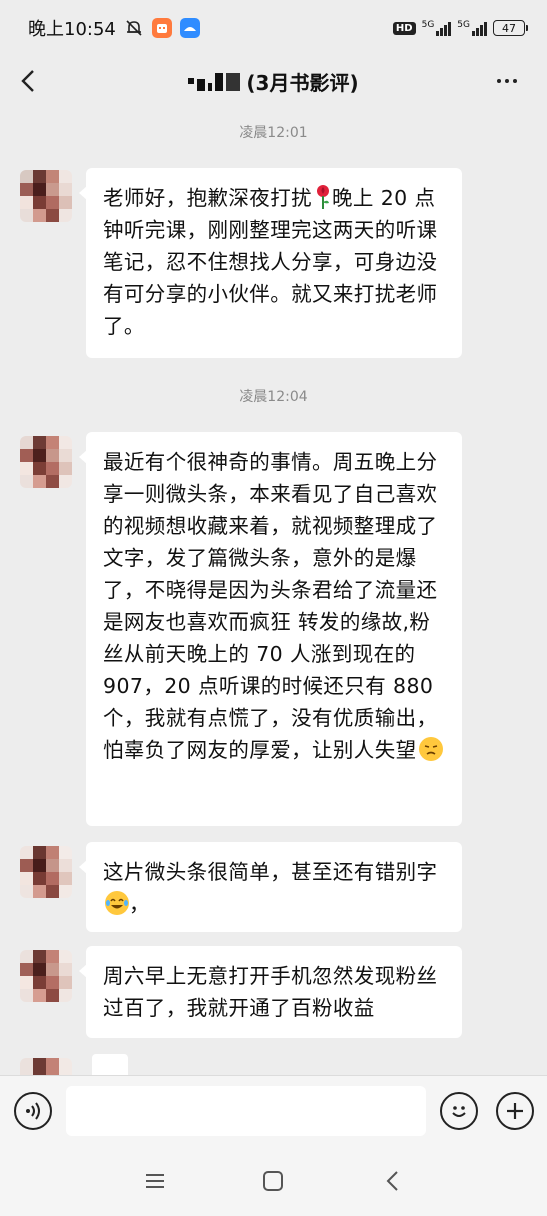 This screenshot has height=1216, width=547. I want to click on chat-header: (3月书影评), so click(273, 81).